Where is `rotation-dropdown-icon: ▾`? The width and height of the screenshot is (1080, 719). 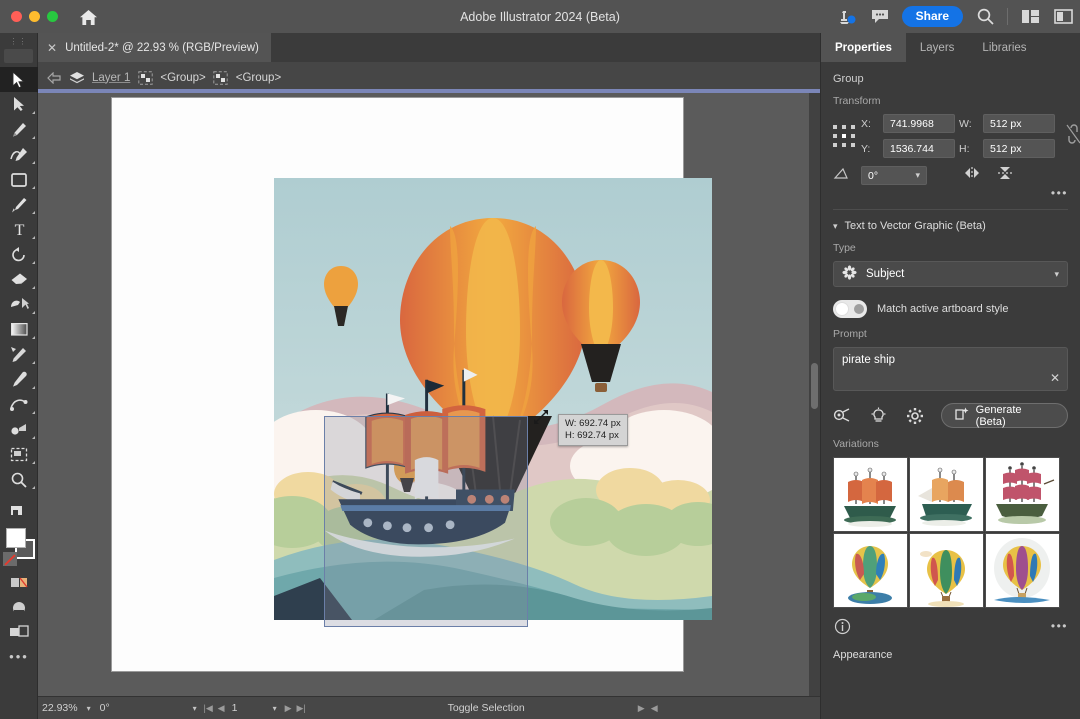
rotation-dropdown-icon: ▾ is located at coordinates (195, 708).